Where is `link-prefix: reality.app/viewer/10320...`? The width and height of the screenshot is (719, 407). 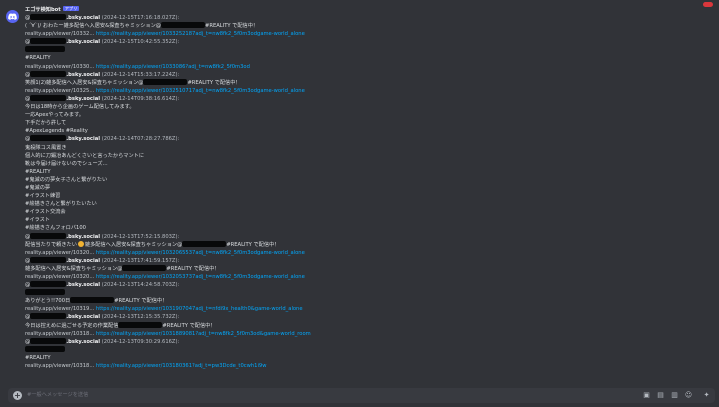 link-prefix: reality.app/viewer/10320... is located at coordinates (60, 252).